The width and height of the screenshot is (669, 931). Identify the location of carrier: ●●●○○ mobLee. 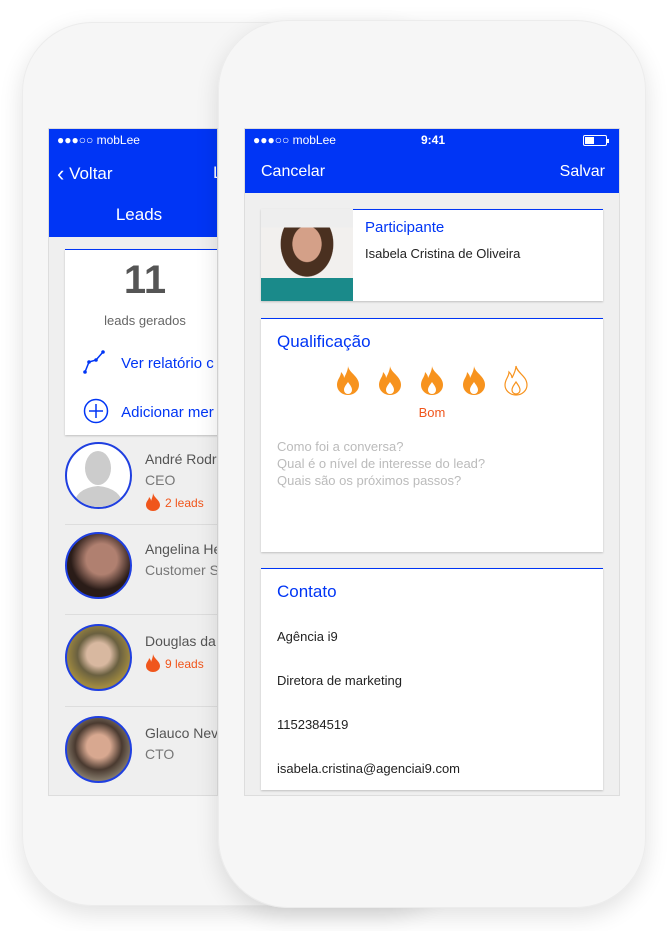
(98, 140).